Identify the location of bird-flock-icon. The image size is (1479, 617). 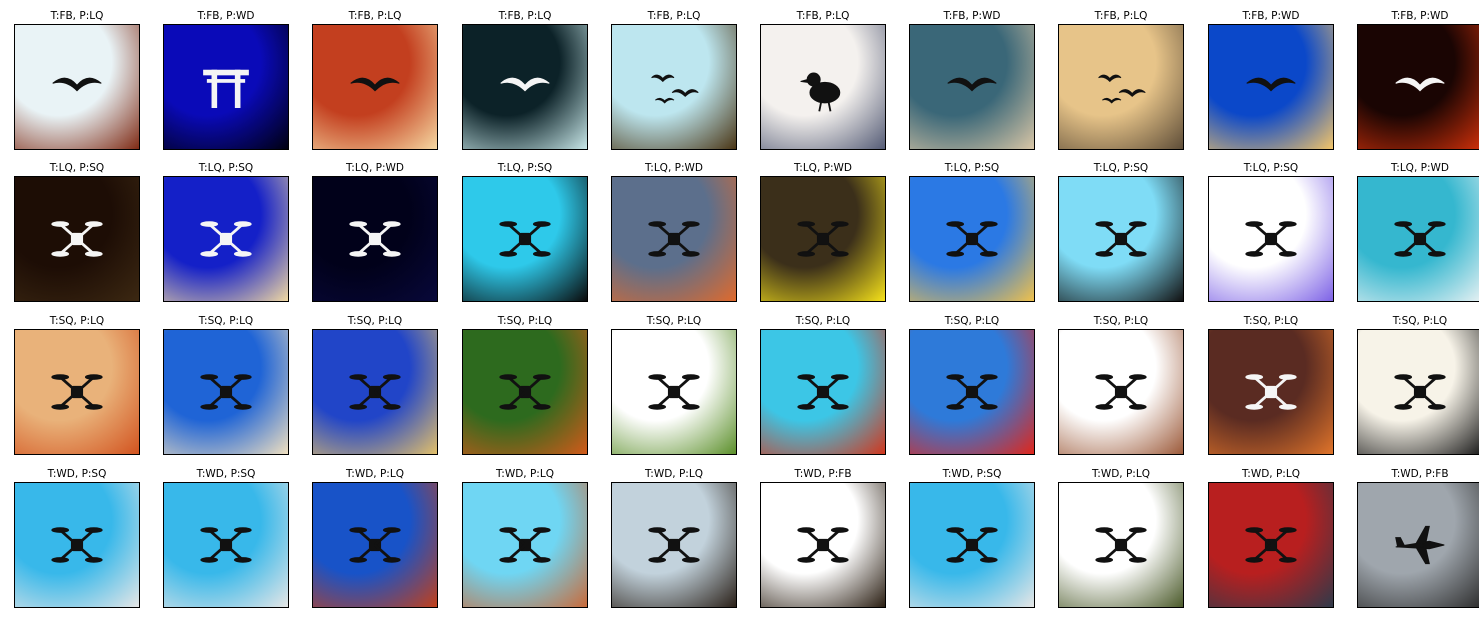
(675, 89).